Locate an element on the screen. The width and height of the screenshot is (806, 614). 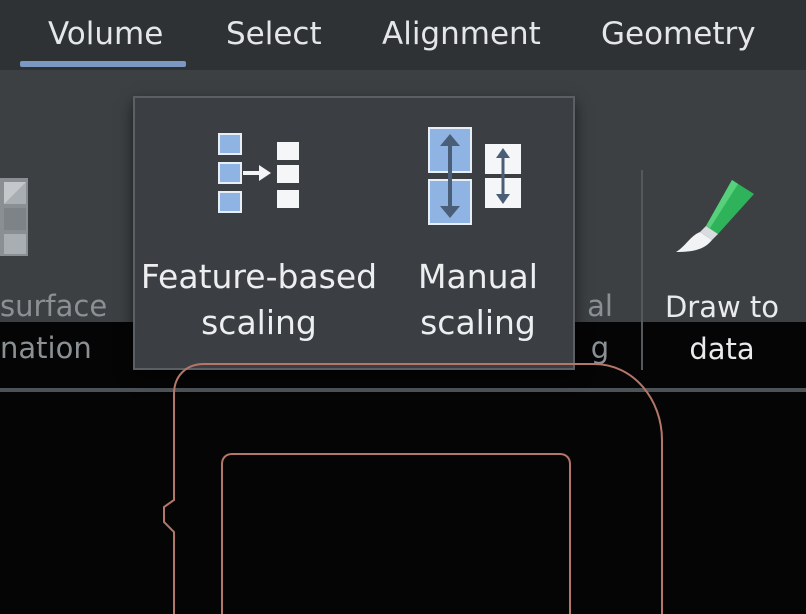
feature-based-scaling-icon is located at coordinates (258, 173).